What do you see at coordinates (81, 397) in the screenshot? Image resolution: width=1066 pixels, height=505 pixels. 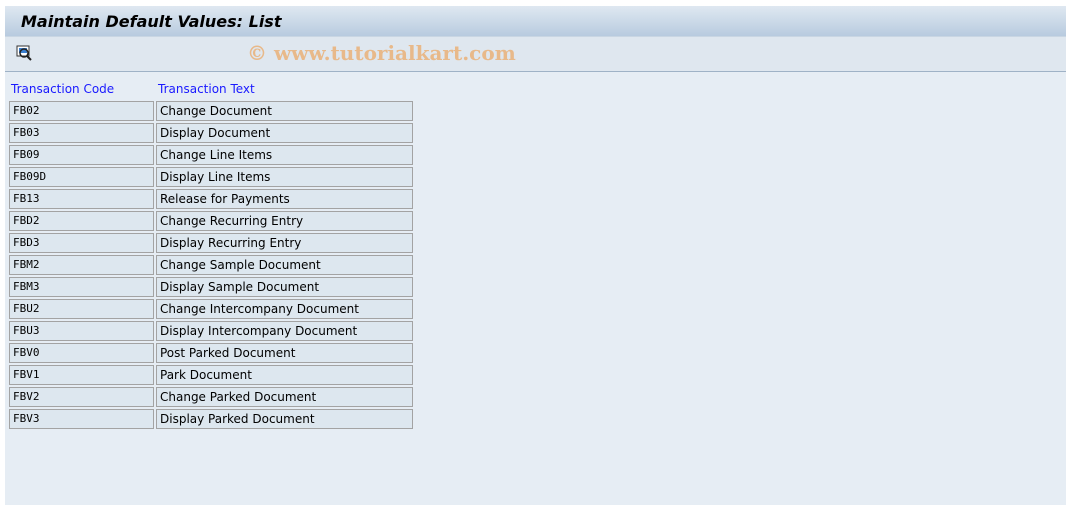 I see `transaction-code-cell: FBV2` at bounding box center [81, 397].